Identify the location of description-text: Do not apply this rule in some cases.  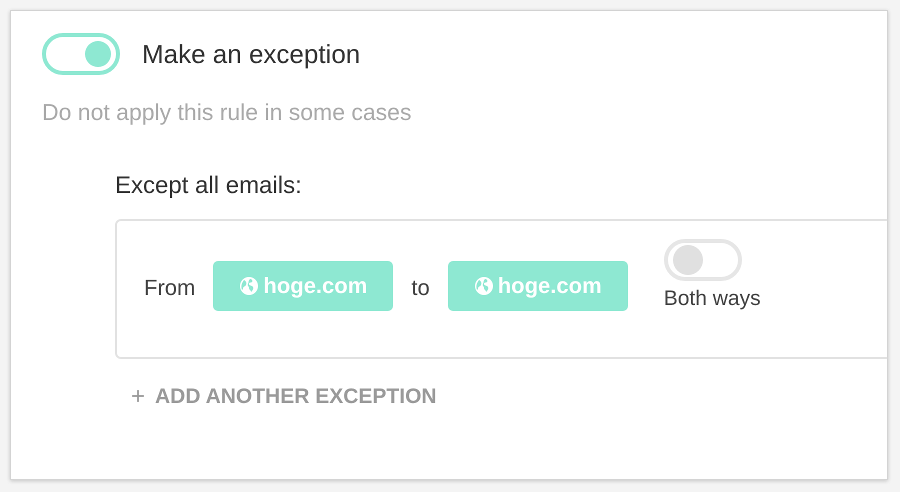
(227, 112).